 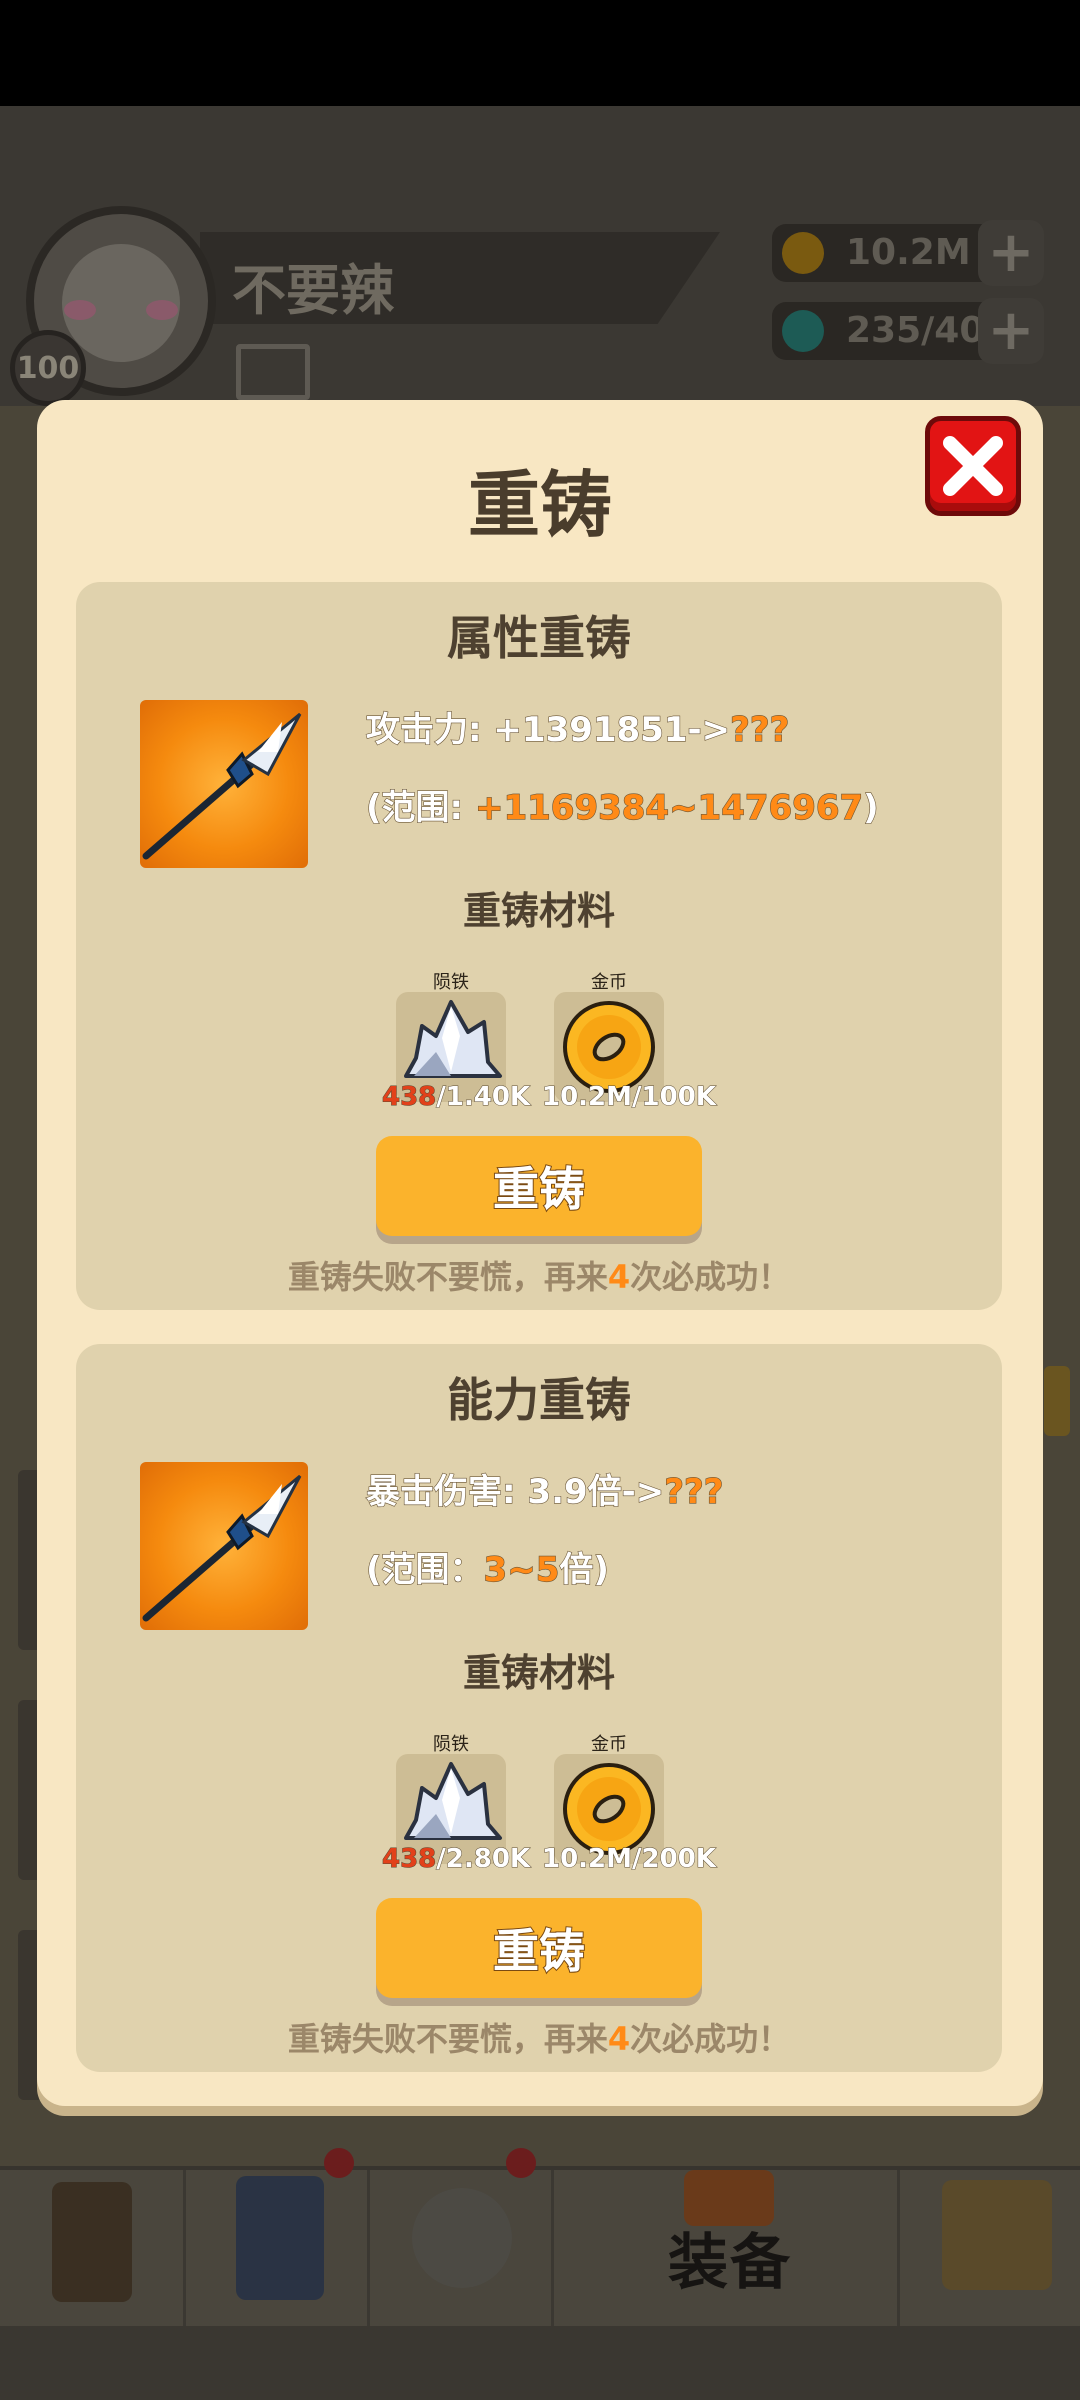 What do you see at coordinates (1011, 253) in the screenshot?
I see `add-gold-button: +` at bounding box center [1011, 253].